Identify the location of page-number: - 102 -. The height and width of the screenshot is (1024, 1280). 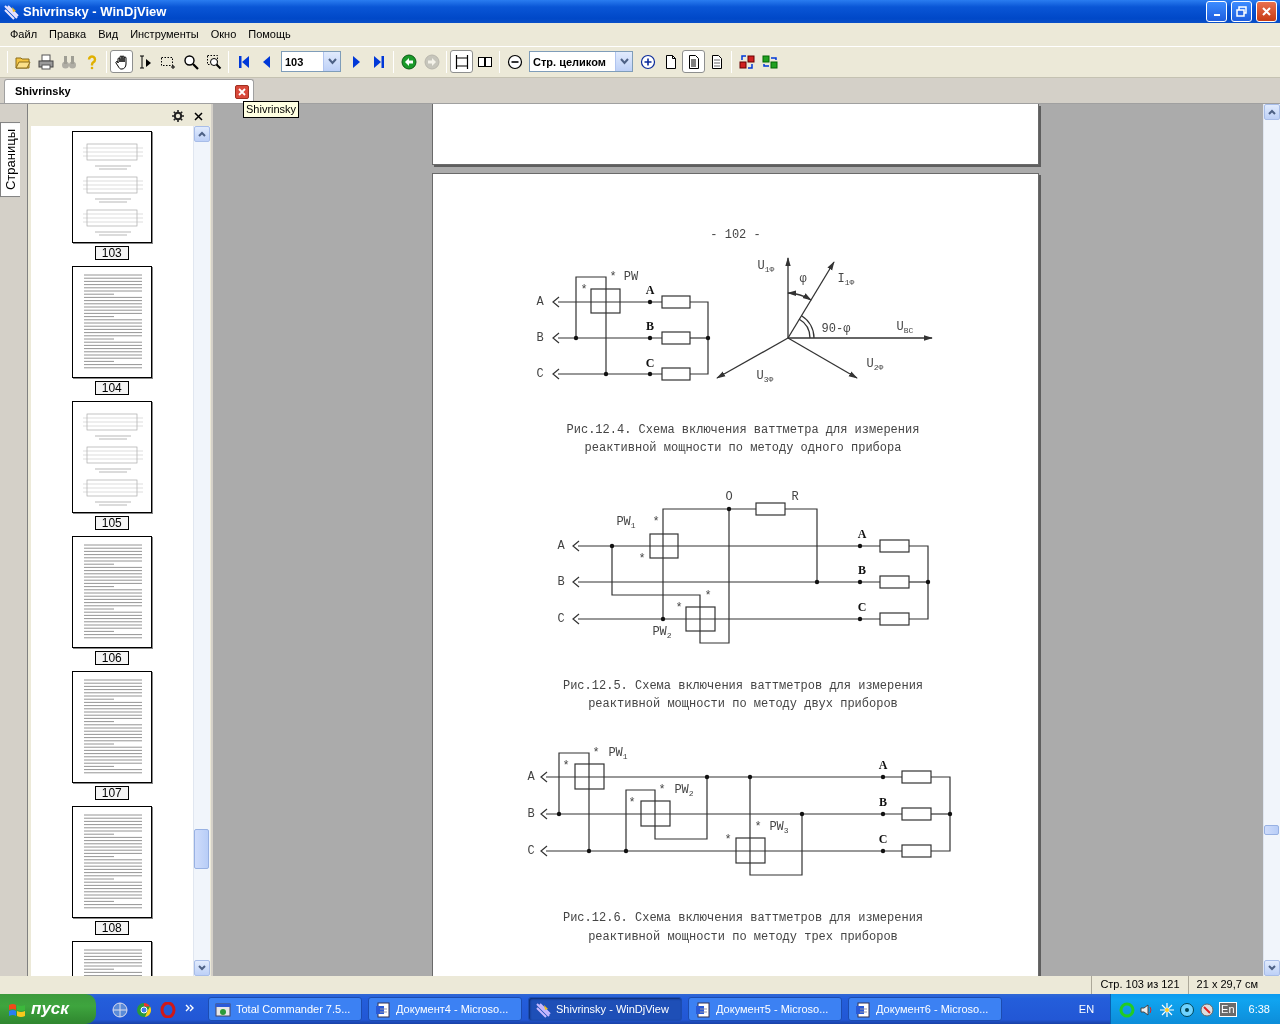
(735, 235).